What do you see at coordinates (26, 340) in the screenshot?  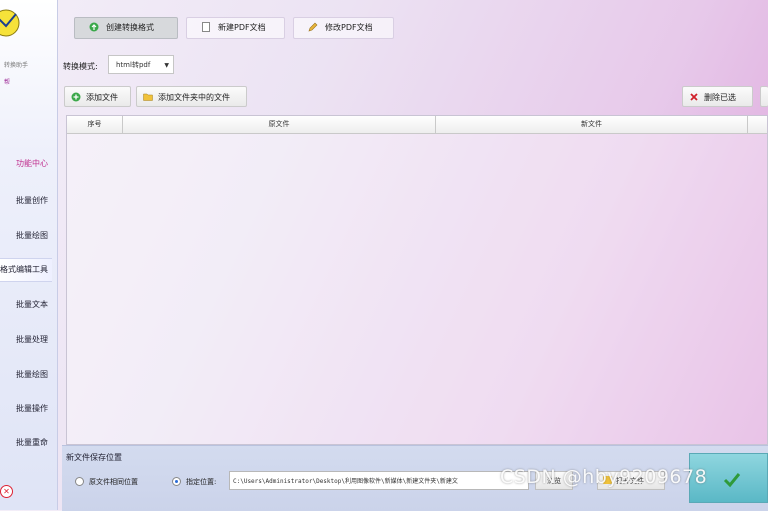 I see `sidebar-item-batch-process: 批量处理` at bounding box center [26, 340].